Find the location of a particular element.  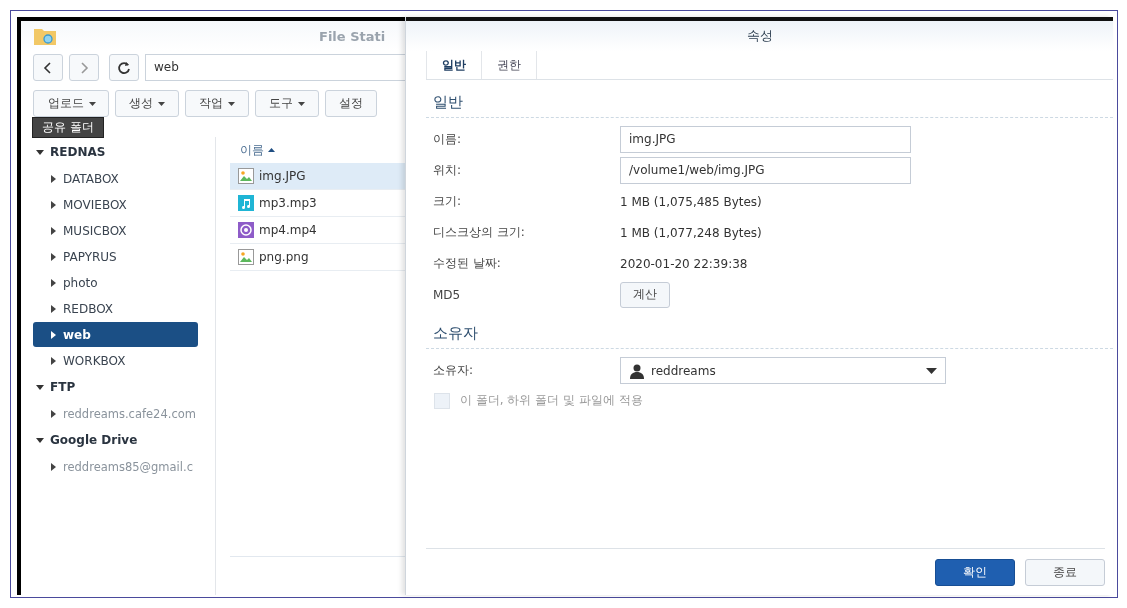

chevron-right-icon is located at coordinates (84, 67).